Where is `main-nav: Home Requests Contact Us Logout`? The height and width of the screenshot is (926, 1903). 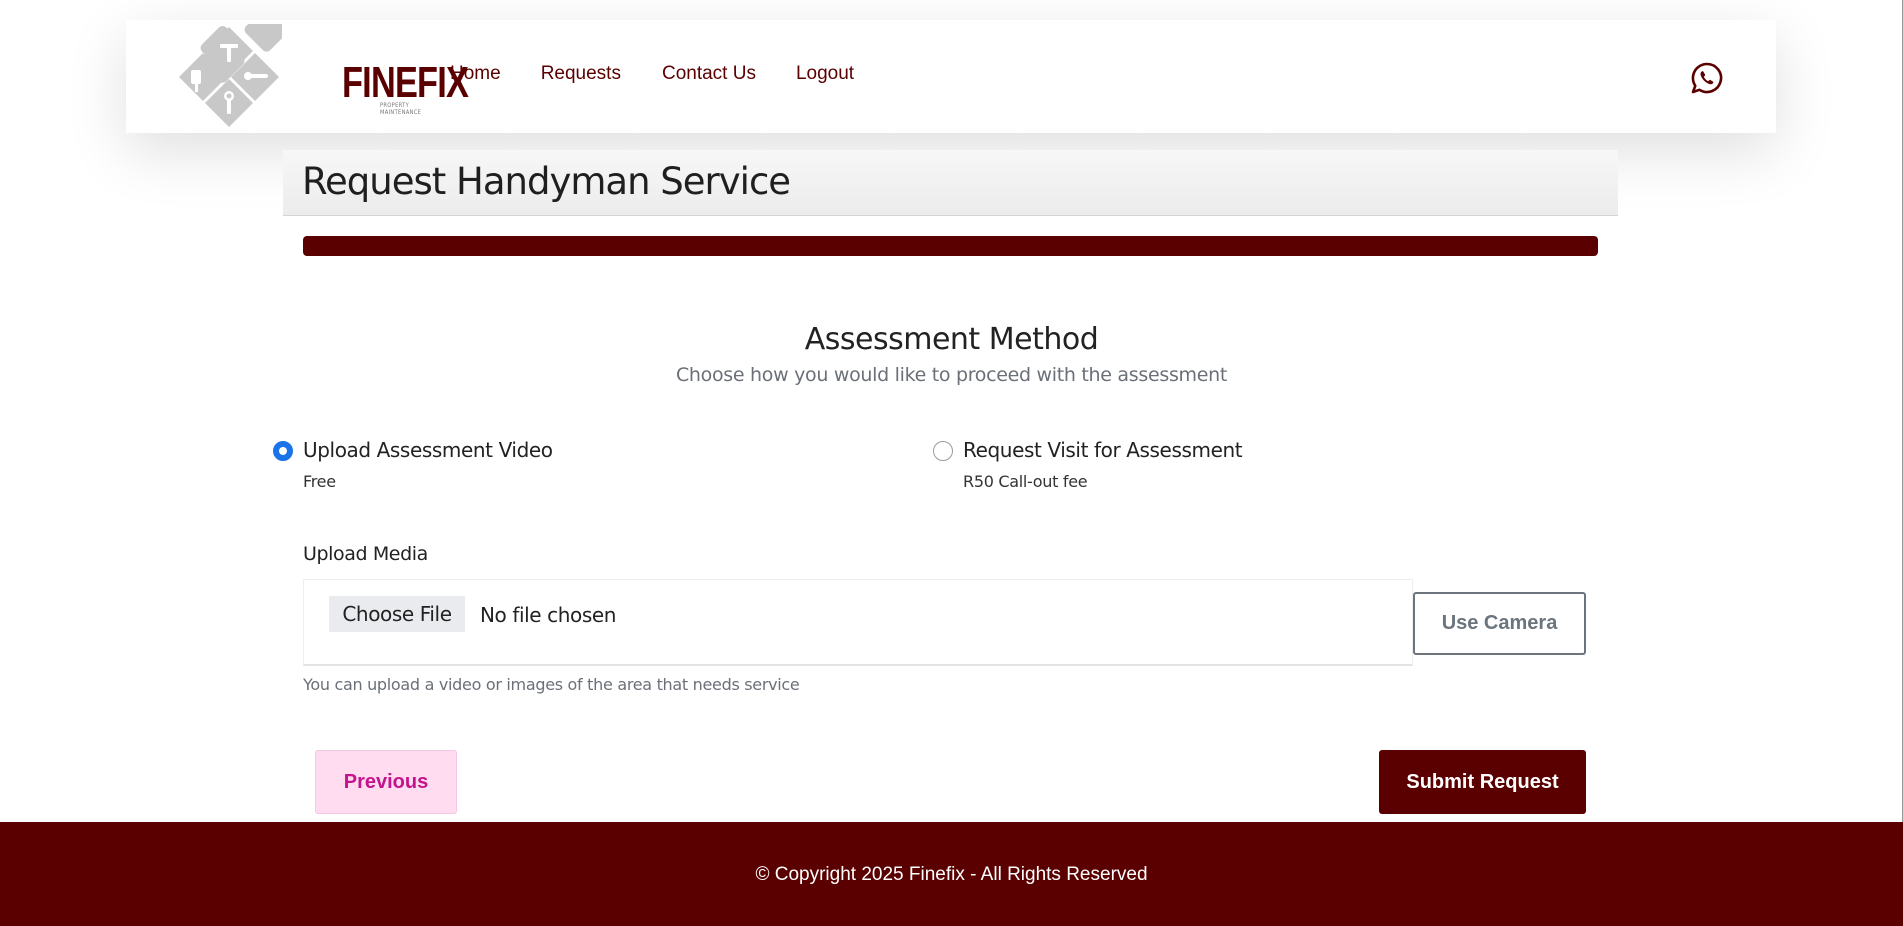
main-nav: Home Requests Contact Us Logout is located at coordinates (672, 74).